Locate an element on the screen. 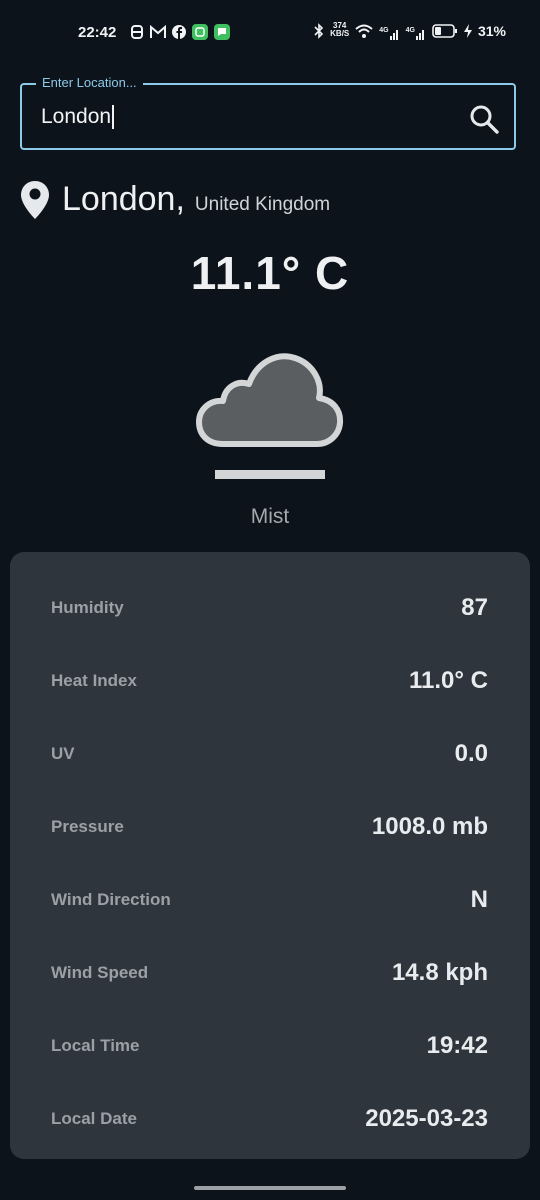 This screenshot has width=540, height=1200. city-name: London, is located at coordinates (123, 199).